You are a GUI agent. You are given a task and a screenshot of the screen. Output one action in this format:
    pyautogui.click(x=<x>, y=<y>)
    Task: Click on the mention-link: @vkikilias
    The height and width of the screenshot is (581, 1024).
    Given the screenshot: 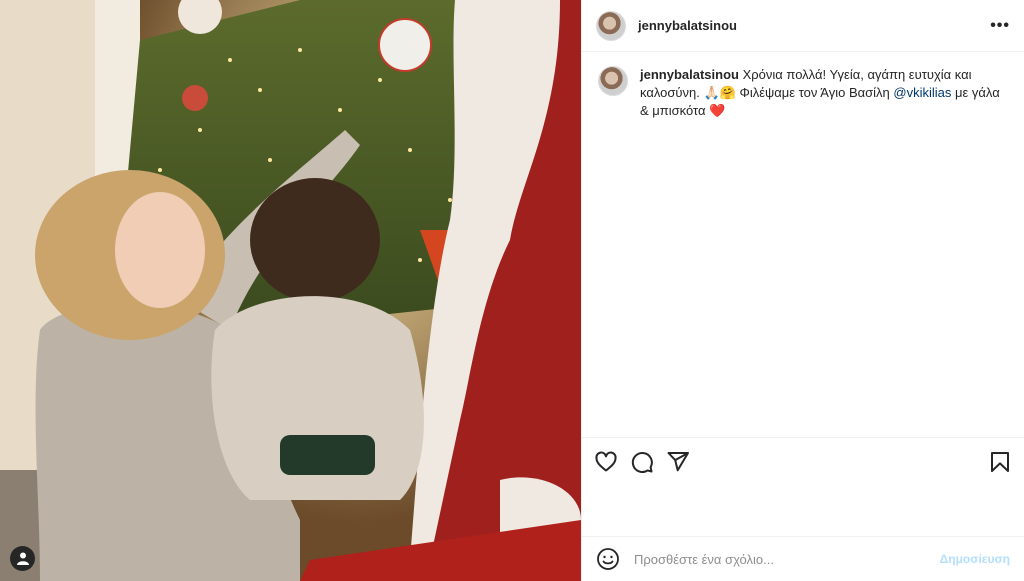 What is the action you would take?
    pyautogui.click(x=922, y=92)
    